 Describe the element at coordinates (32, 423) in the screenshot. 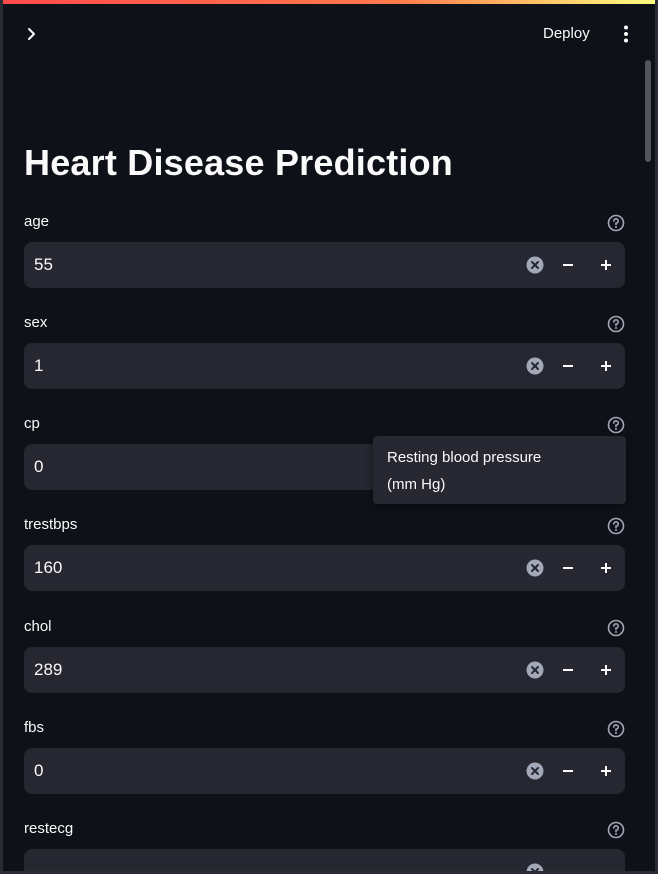

I see `field-label: cp` at that location.